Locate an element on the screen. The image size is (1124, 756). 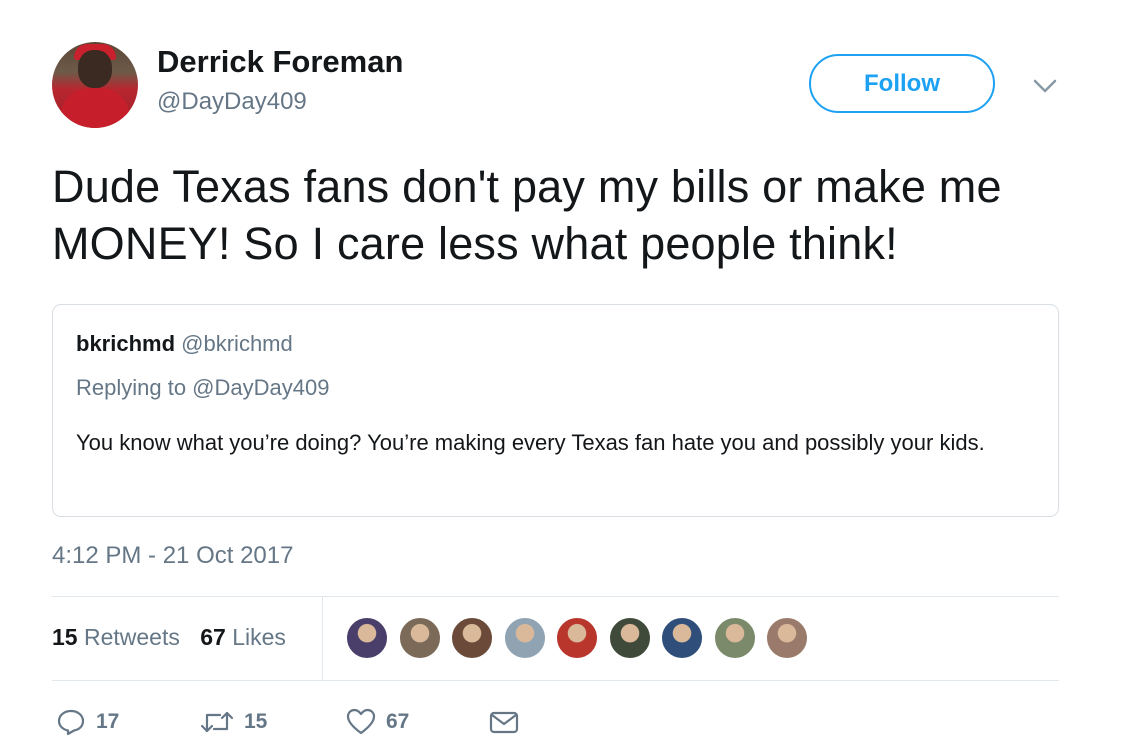
reply-button: 17 is located at coordinates (87, 722).